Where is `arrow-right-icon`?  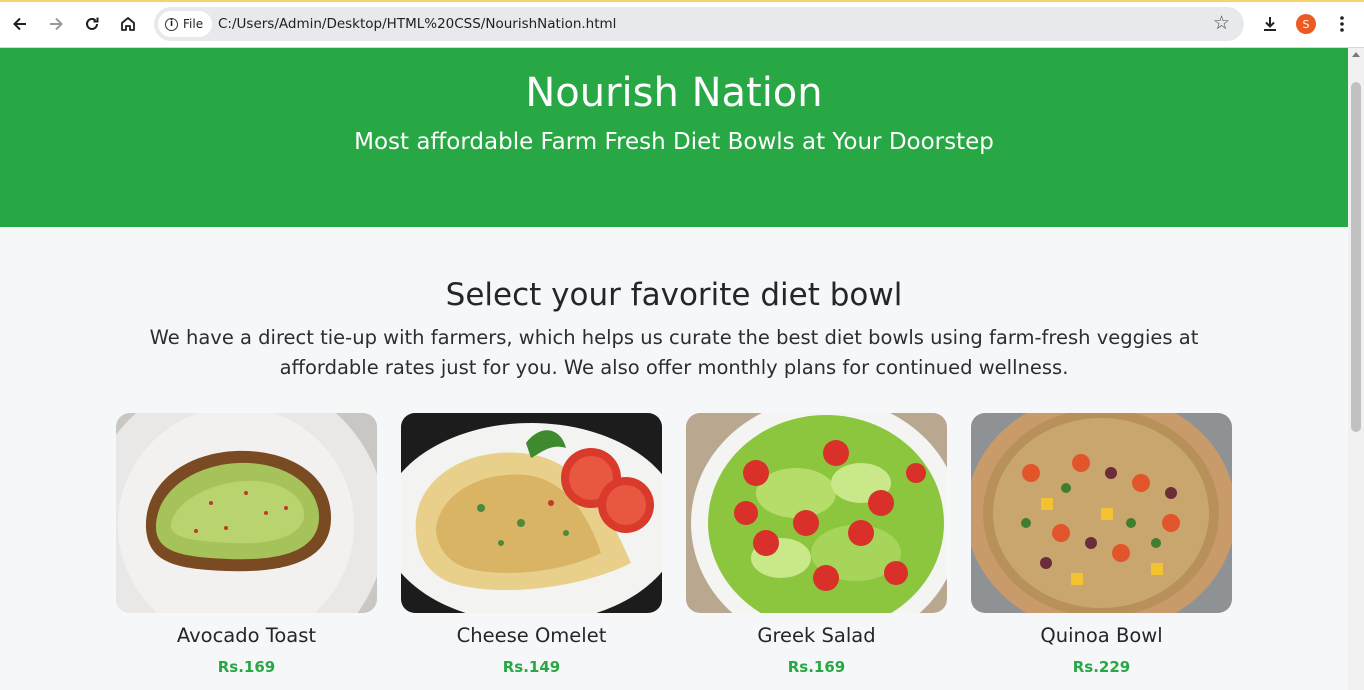 arrow-right-icon is located at coordinates (56, 24).